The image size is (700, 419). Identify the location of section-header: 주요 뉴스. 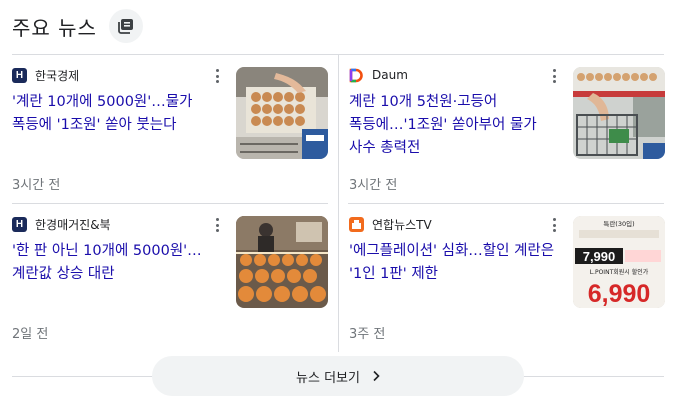
(77, 26).